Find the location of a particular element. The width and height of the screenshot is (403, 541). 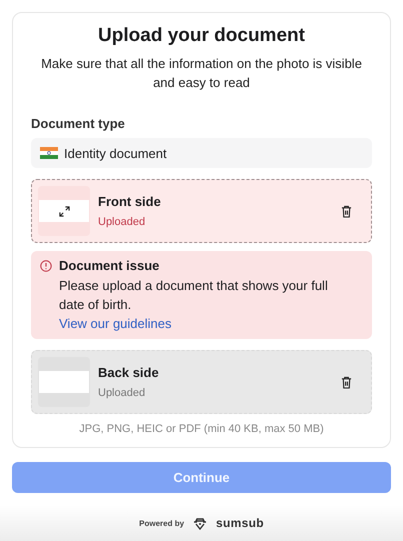

document-type-field: Identity document is located at coordinates (201, 153).